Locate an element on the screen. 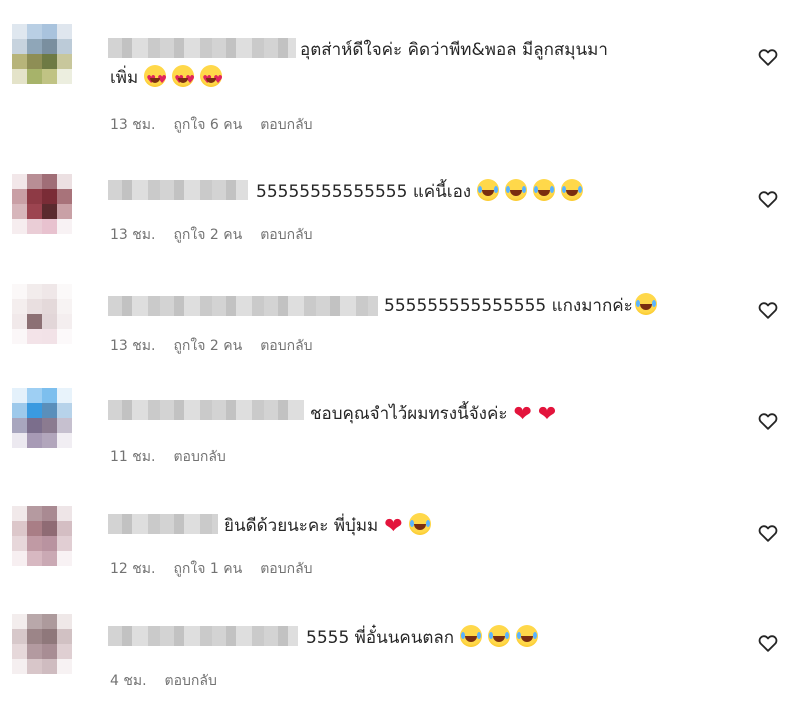 The height and width of the screenshot is (704, 800). comment-time: 11 ชม. is located at coordinates (133, 457).